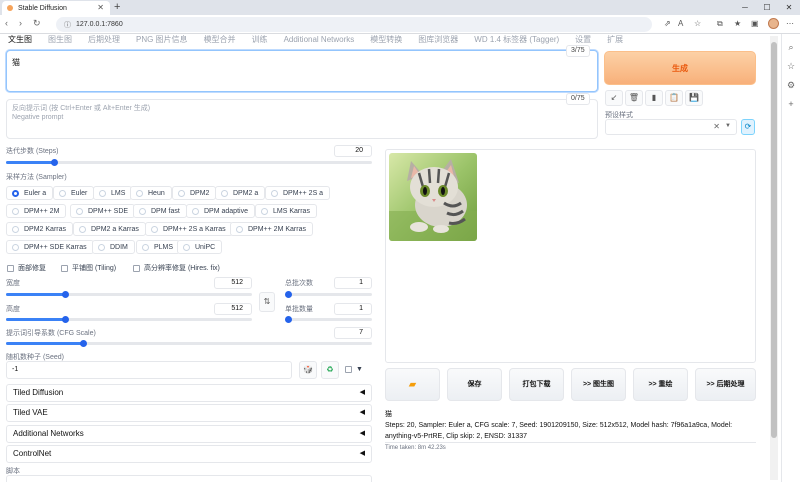  I want to click on sampler-option: Euler a, so click(30, 193).